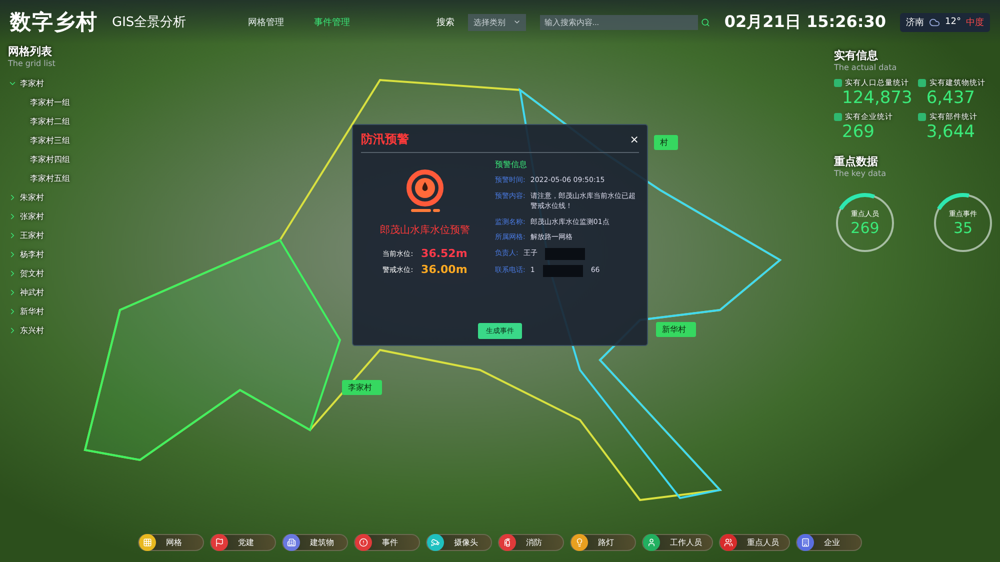 This screenshot has width=1000, height=562. I want to click on tree-child-item: 李家村五组, so click(64, 178).